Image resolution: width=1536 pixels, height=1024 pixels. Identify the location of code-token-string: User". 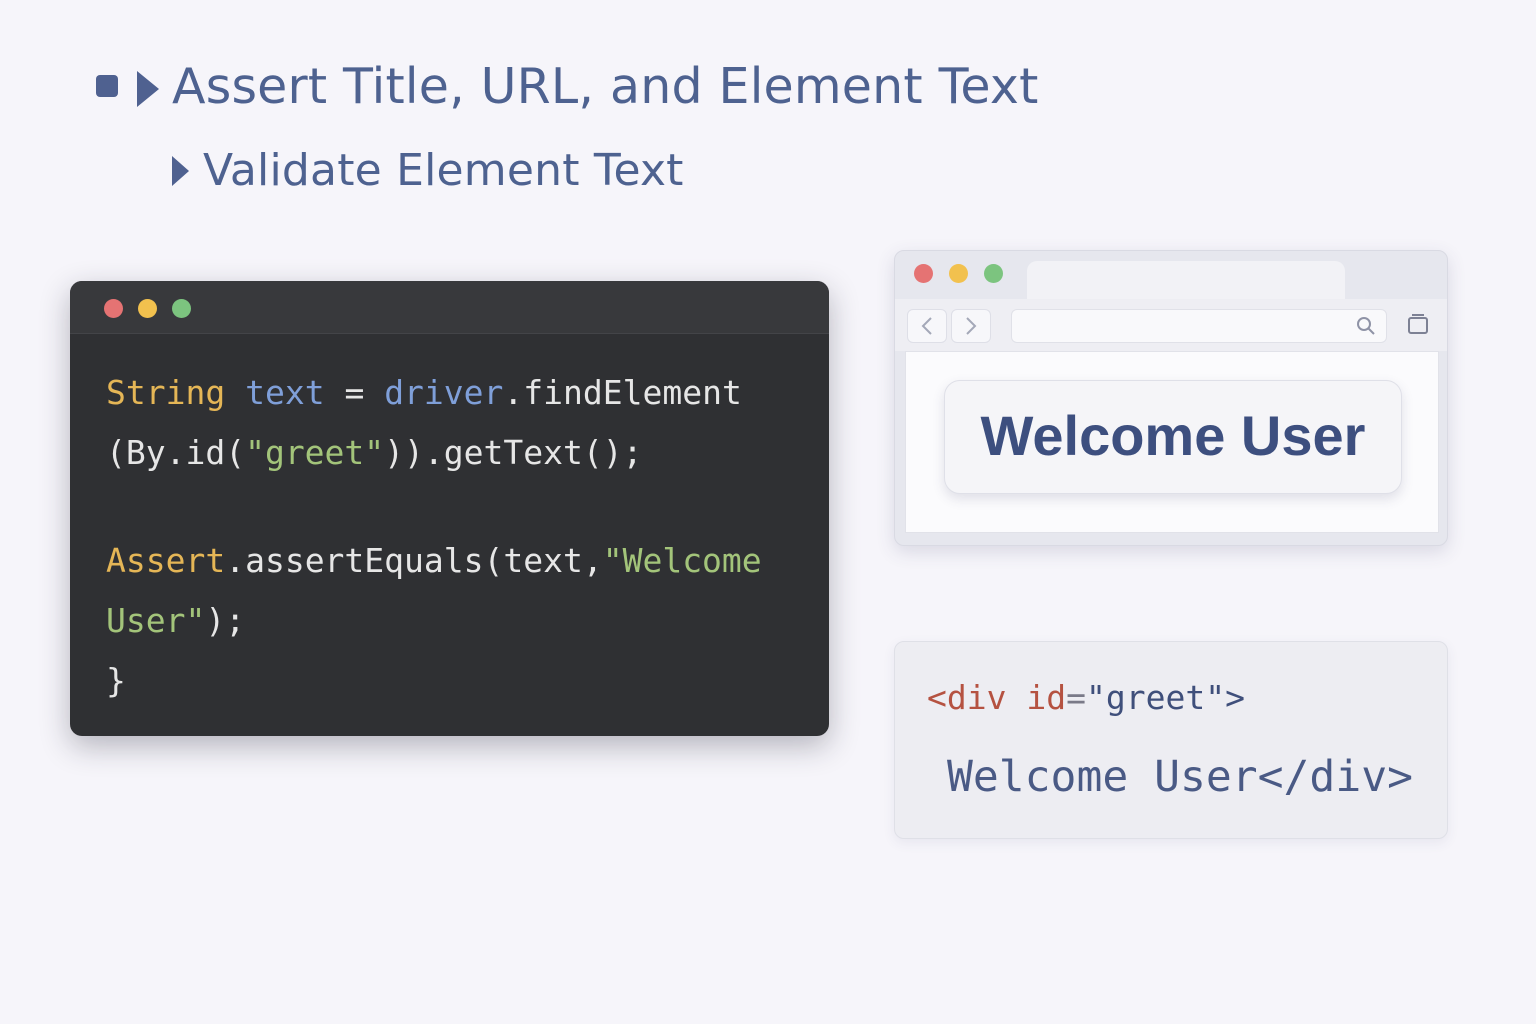
(156, 620).